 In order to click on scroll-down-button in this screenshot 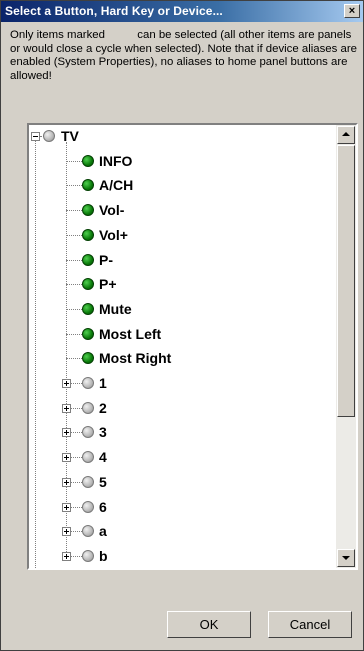, I will do `click(346, 558)`.